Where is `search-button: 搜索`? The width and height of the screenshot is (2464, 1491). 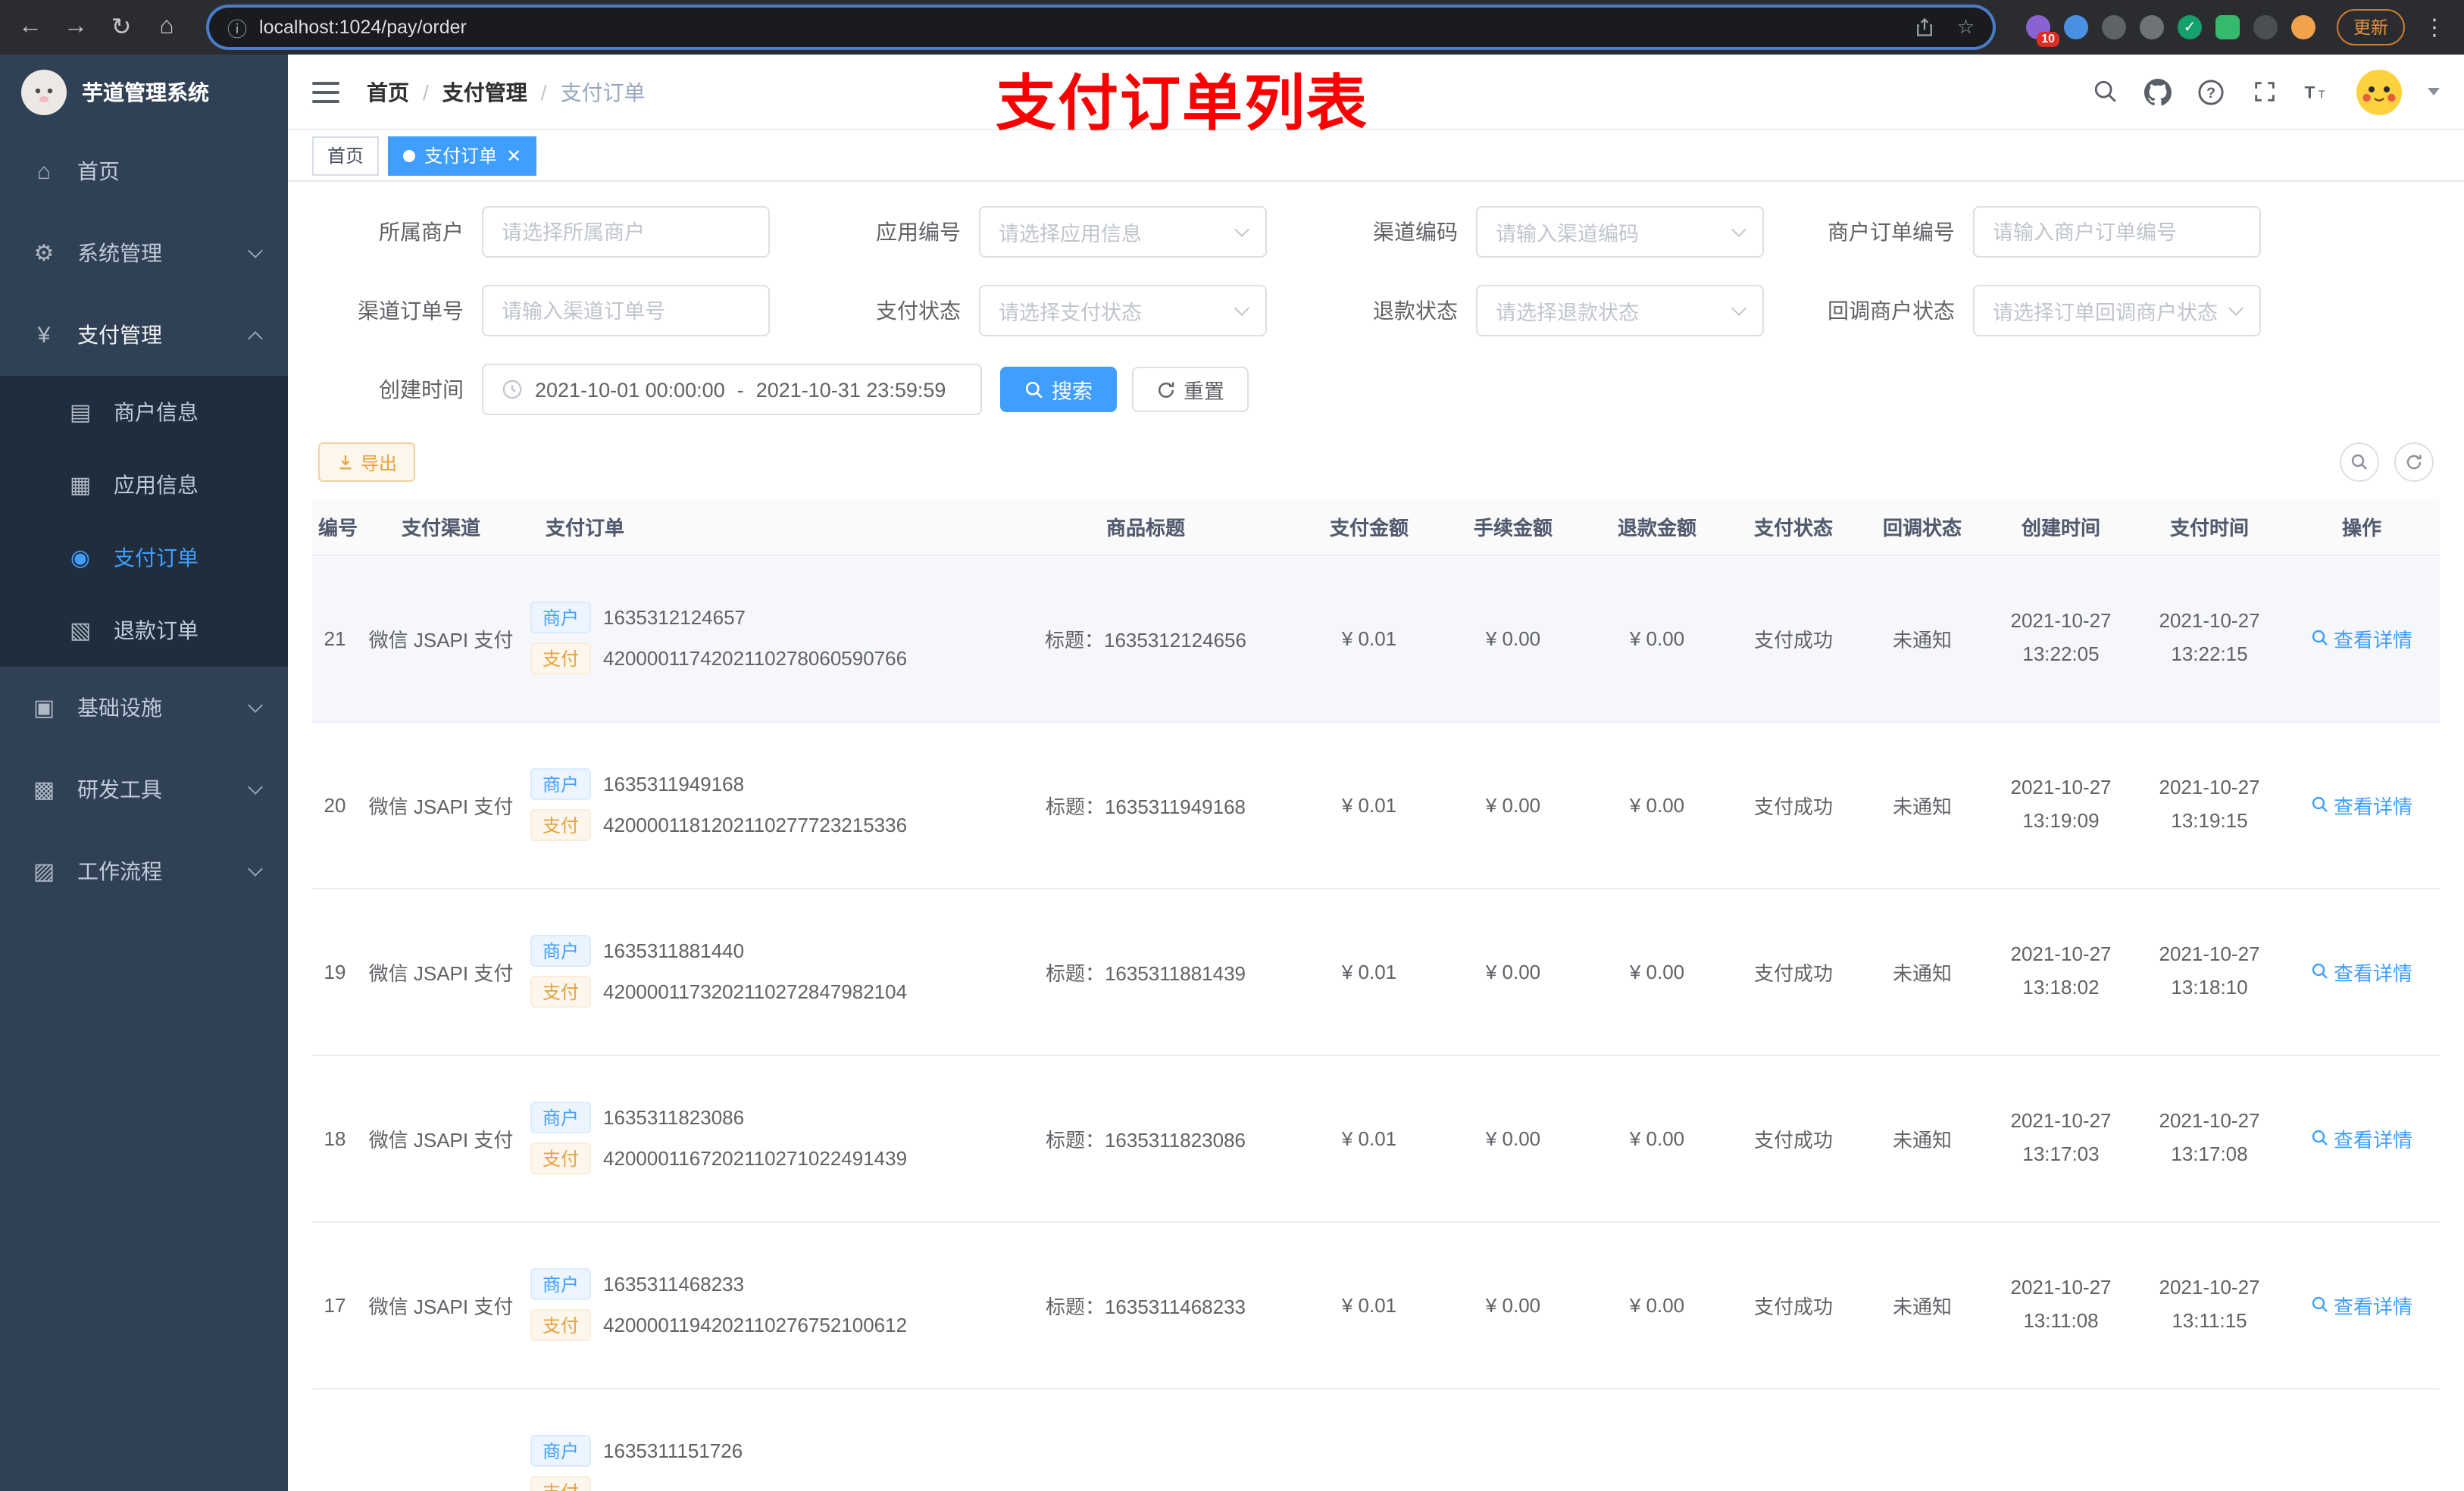 search-button: 搜索 is located at coordinates (1058, 389).